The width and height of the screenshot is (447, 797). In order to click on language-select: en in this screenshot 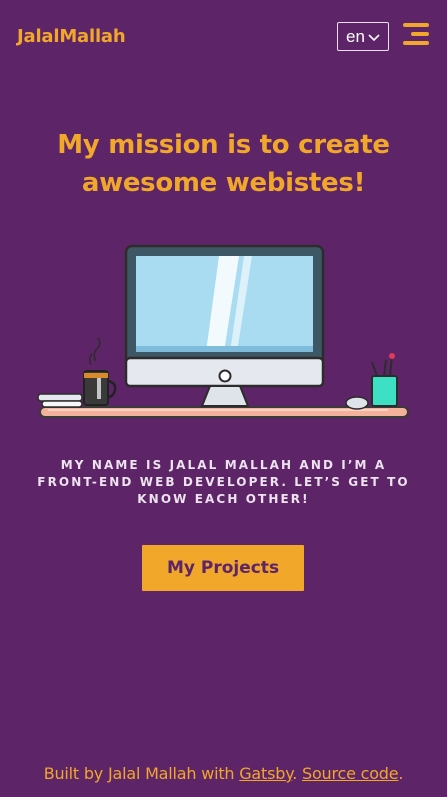, I will do `click(363, 36)`.